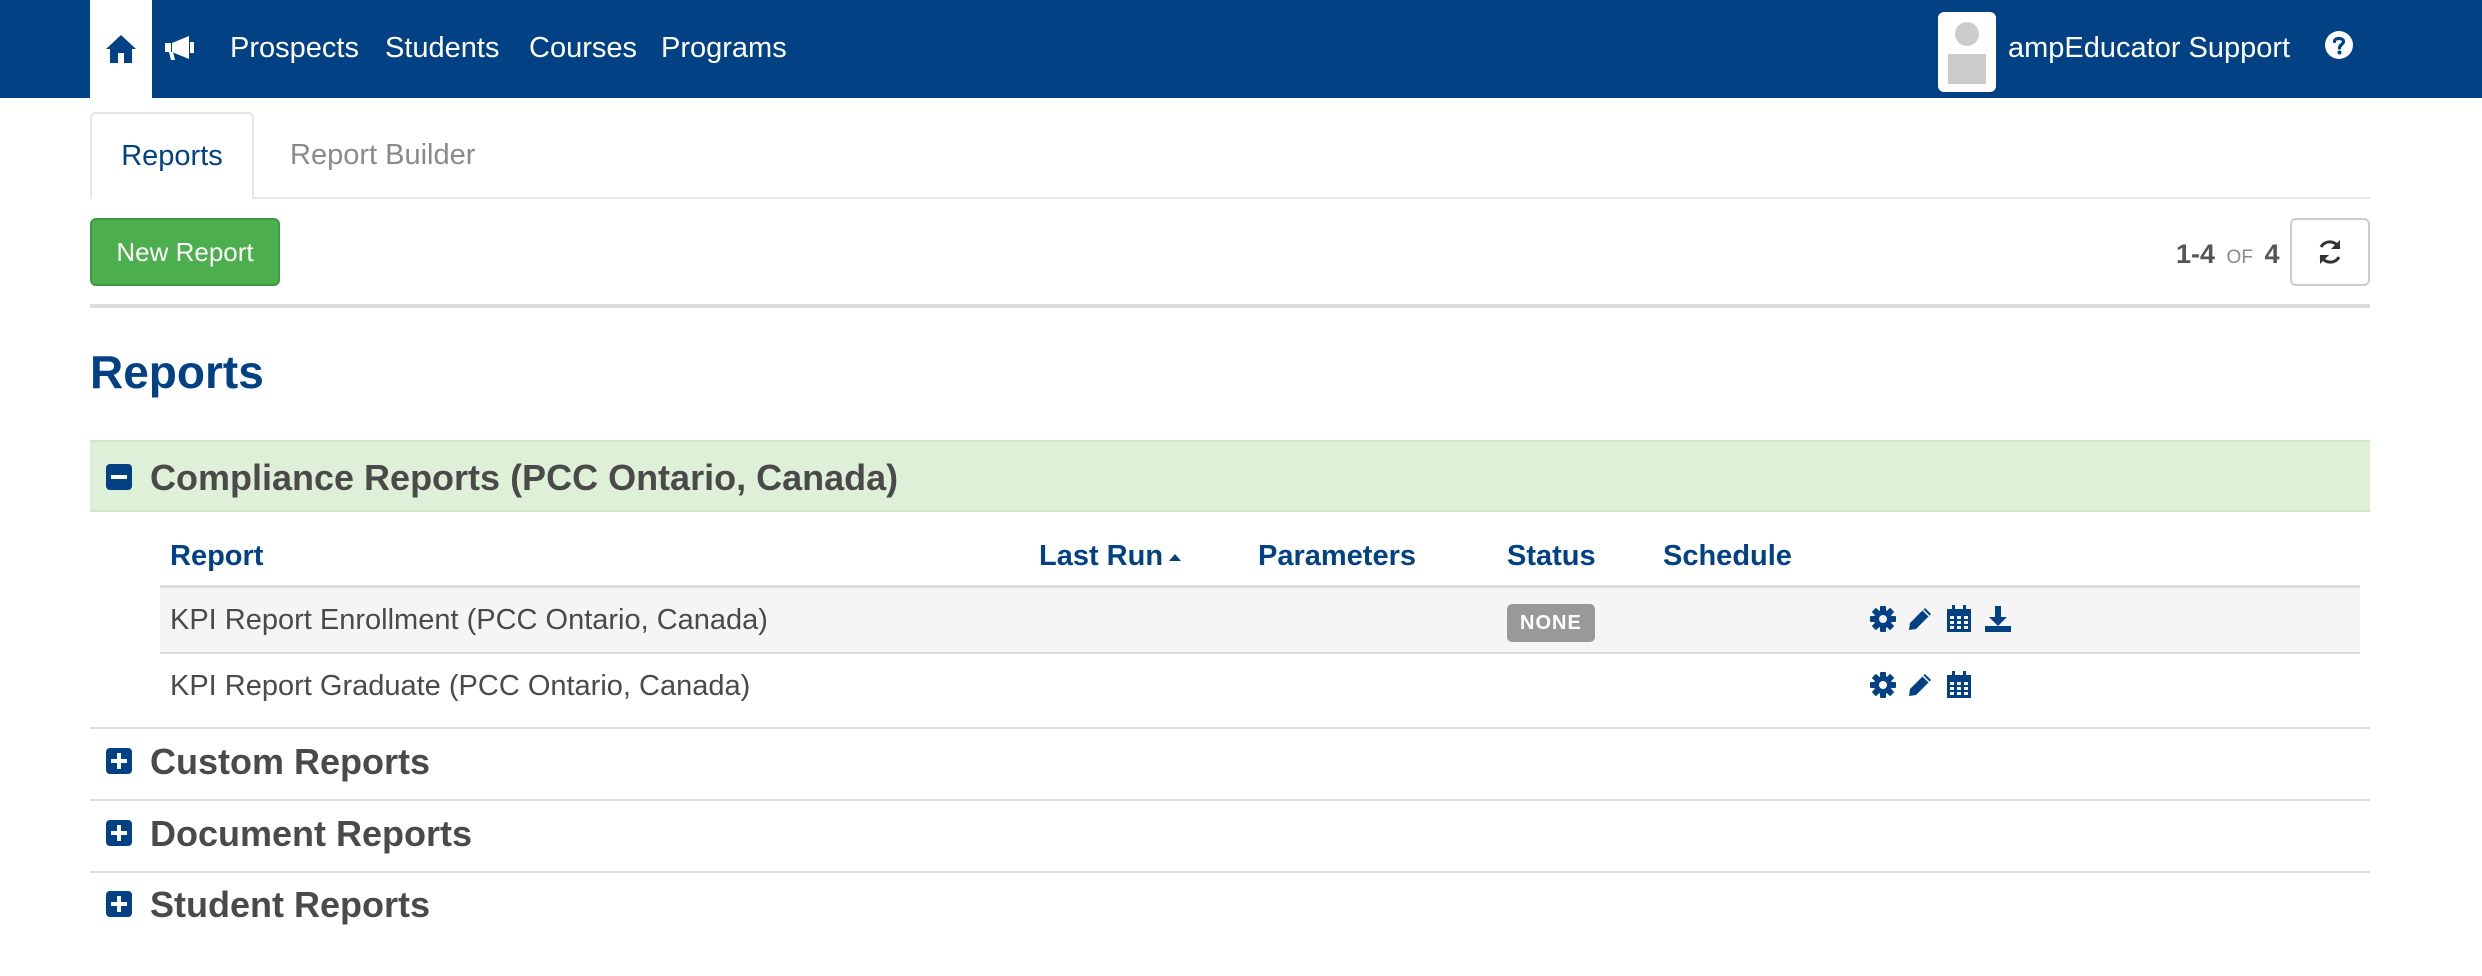 The height and width of the screenshot is (976, 2482). What do you see at coordinates (1337, 556) in the screenshot?
I see `column-header-parameters: Parameters` at bounding box center [1337, 556].